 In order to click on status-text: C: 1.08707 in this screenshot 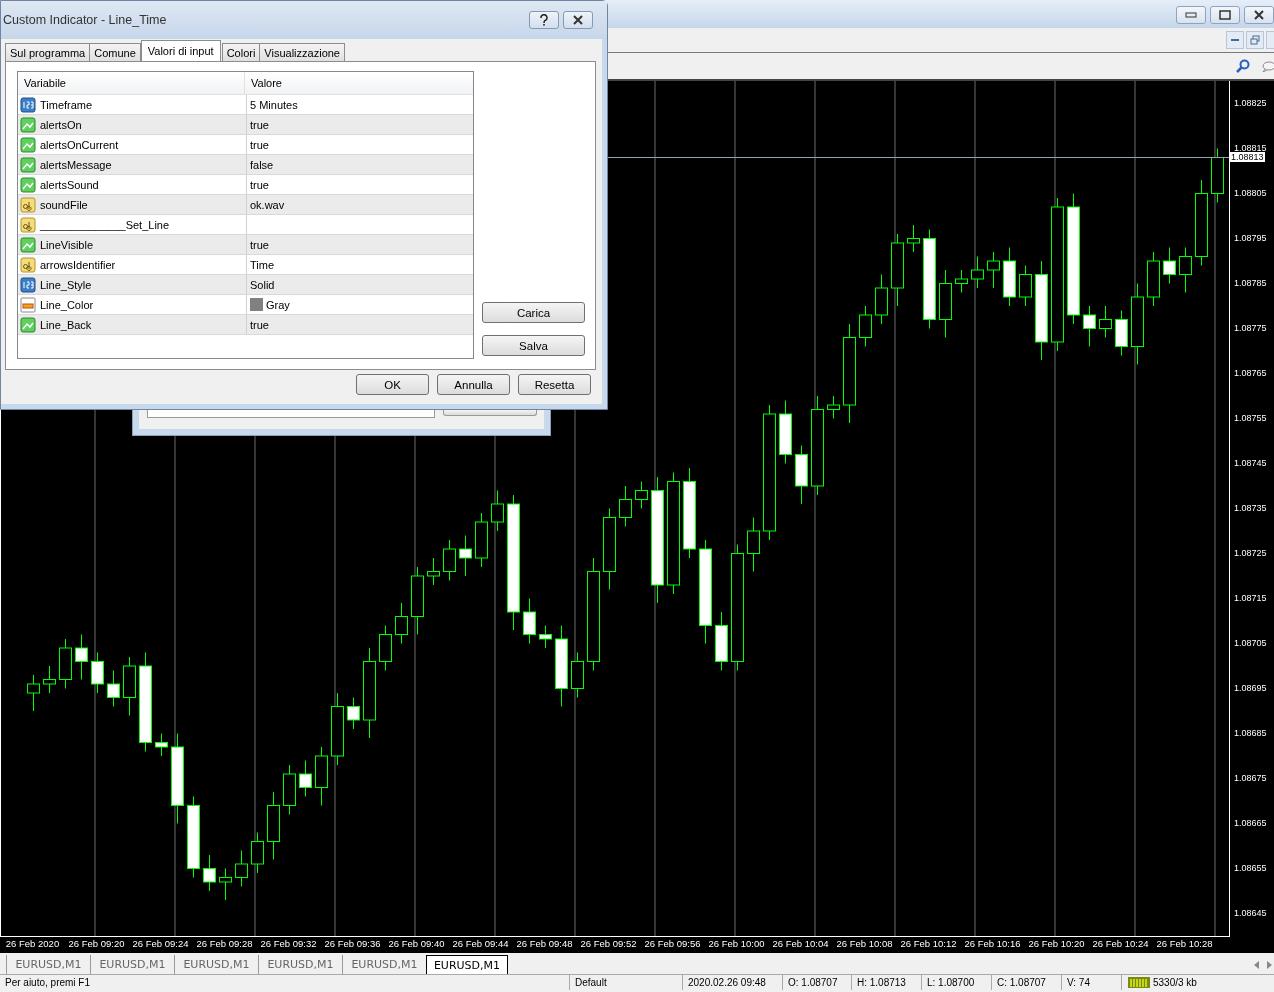, I will do `click(1027, 982)`.